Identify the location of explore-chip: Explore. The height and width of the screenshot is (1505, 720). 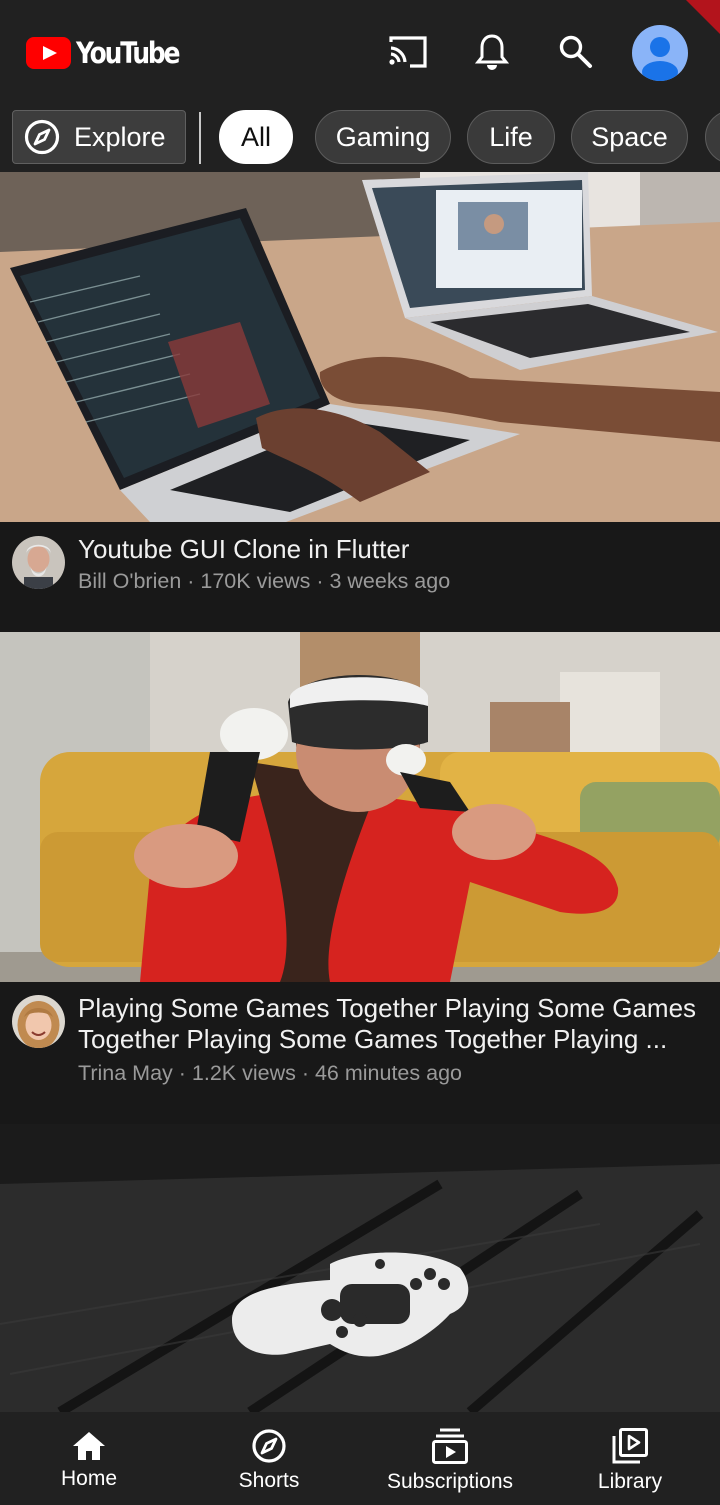
(99, 137).